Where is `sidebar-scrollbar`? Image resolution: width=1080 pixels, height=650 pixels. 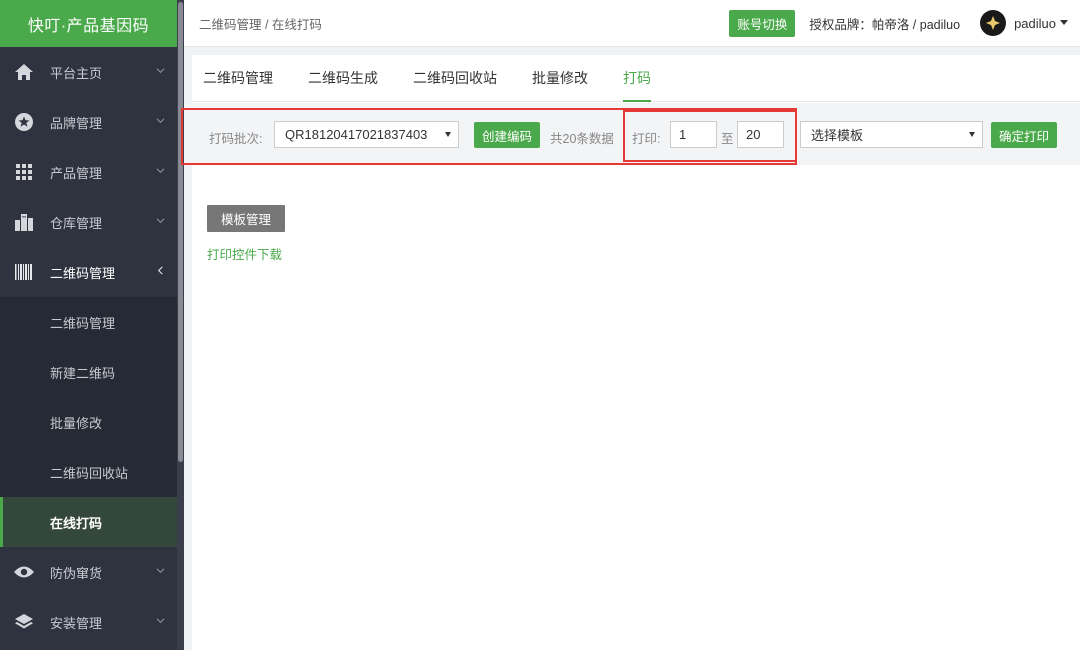
sidebar-scrollbar is located at coordinates (180, 325).